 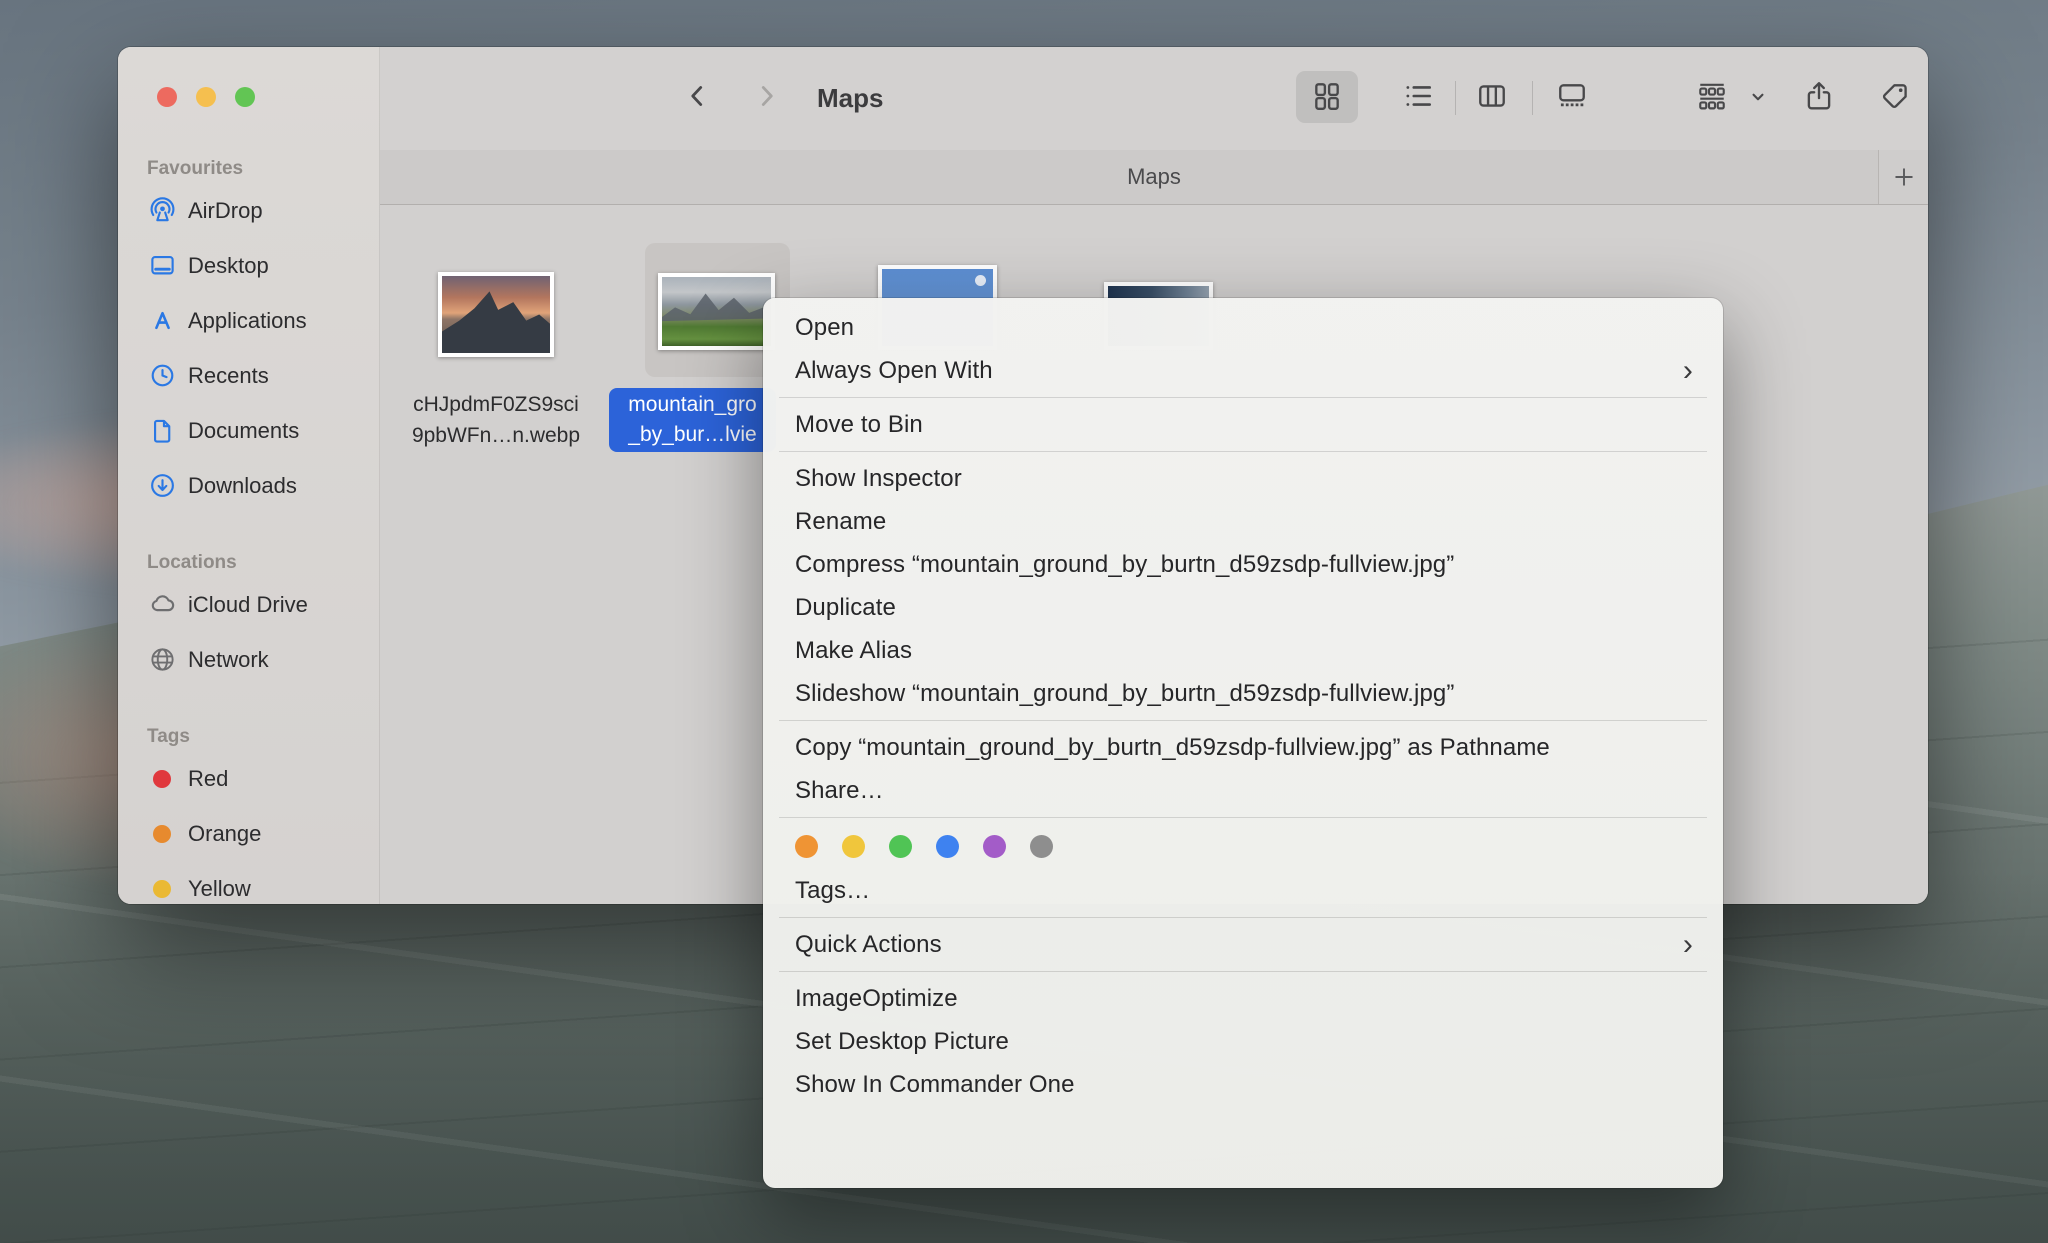 I want to click on documents-icon, so click(x=162, y=431).